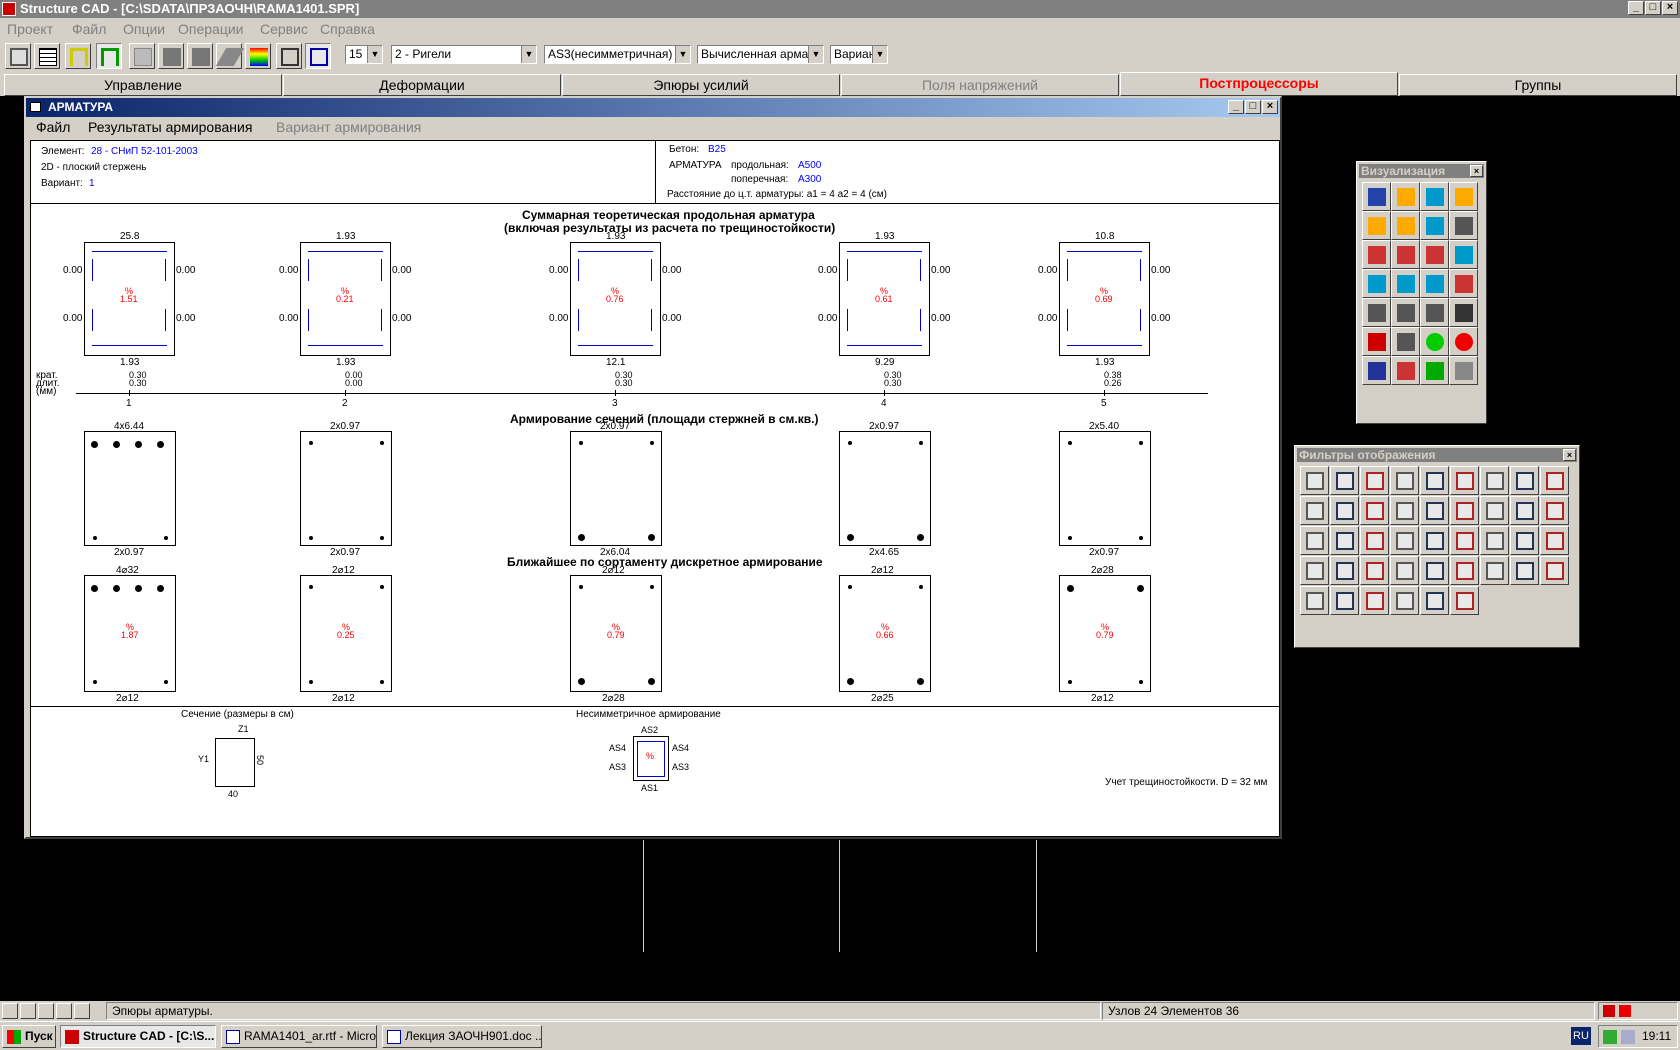 The height and width of the screenshot is (1050, 1680). What do you see at coordinates (1344, 480) in the screenshot?
I see `eraser-icon` at bounding box center [1344, 480].